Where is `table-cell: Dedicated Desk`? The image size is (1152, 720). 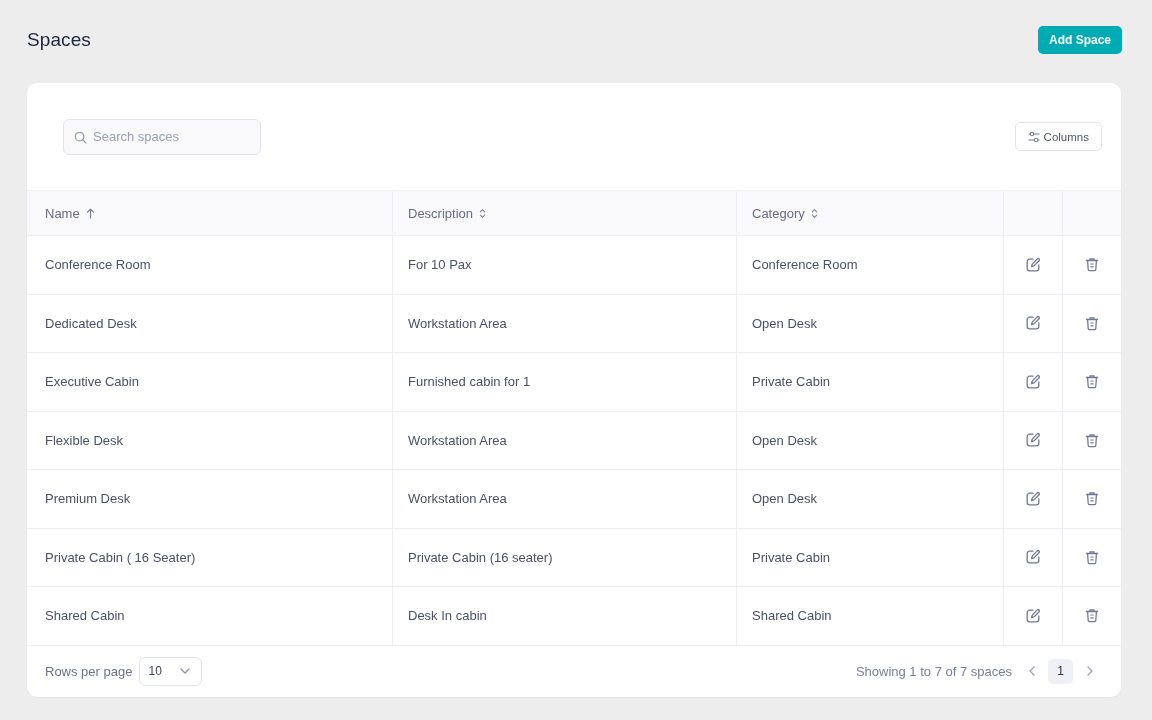 table-cell: Dedicated Desk is located at coordinates (91, 323).